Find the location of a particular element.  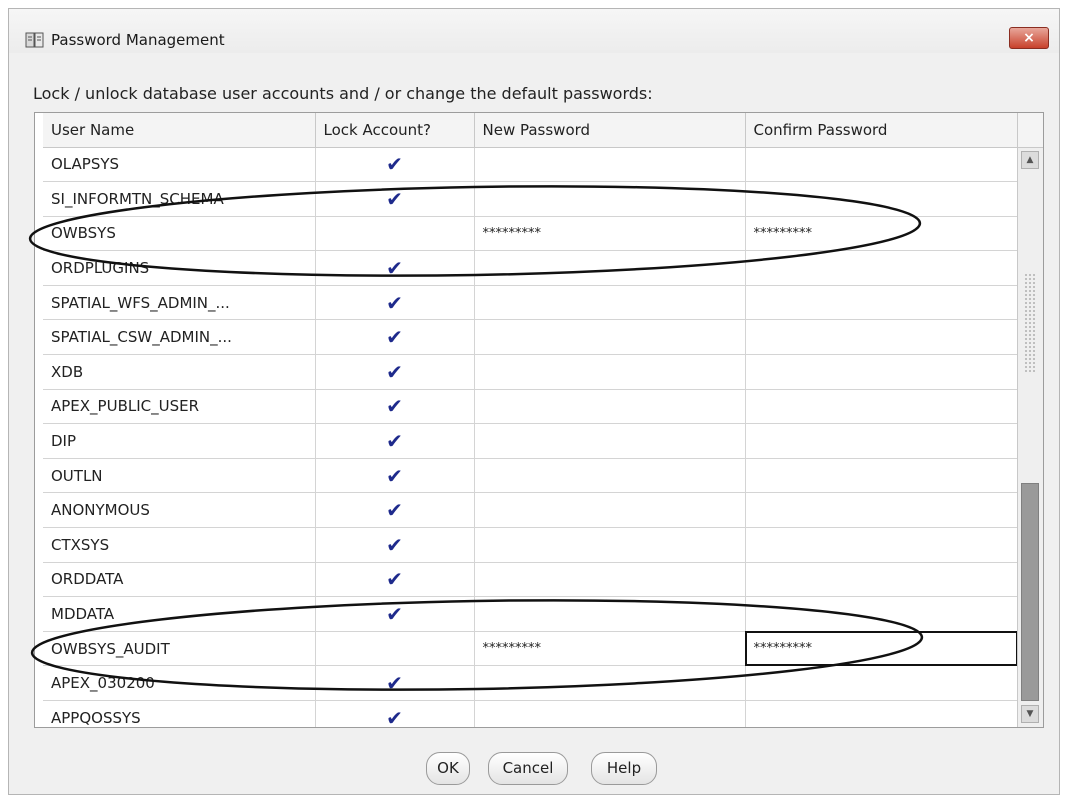

table-row: OWBSYS ********* ********* is located at coordinates (531, 234).